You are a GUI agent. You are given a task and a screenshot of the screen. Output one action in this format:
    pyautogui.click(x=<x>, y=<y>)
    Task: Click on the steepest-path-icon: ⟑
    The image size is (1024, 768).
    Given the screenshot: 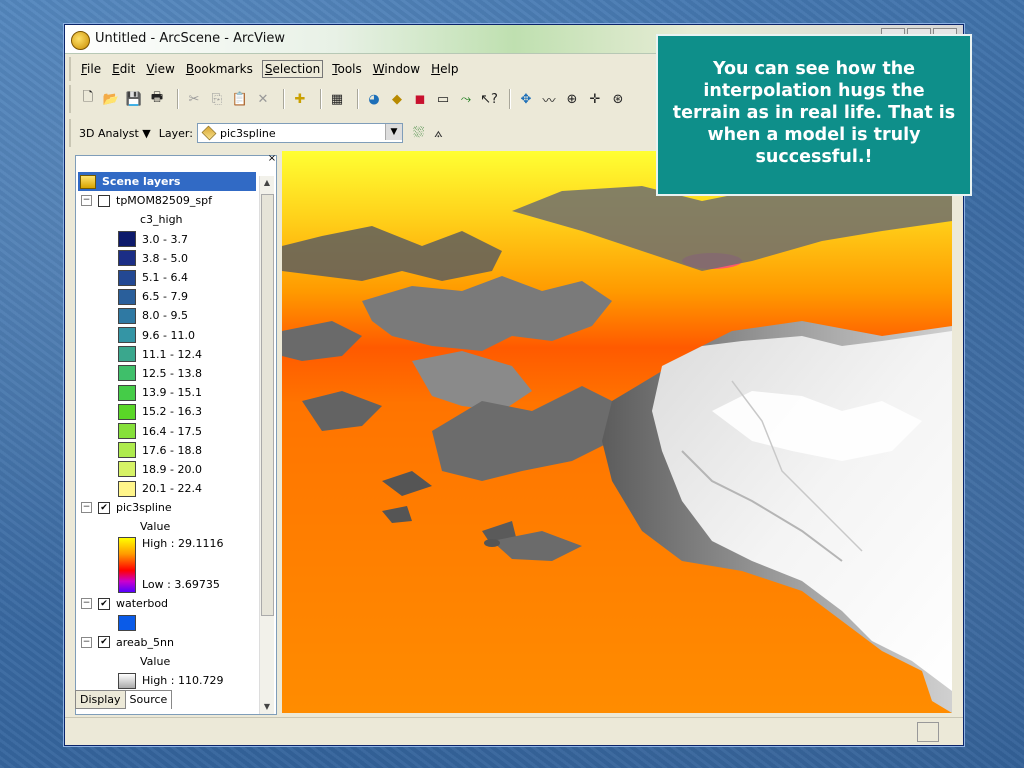 What is the action you would take?
    pyautogui.click(x=438, y=133)
    